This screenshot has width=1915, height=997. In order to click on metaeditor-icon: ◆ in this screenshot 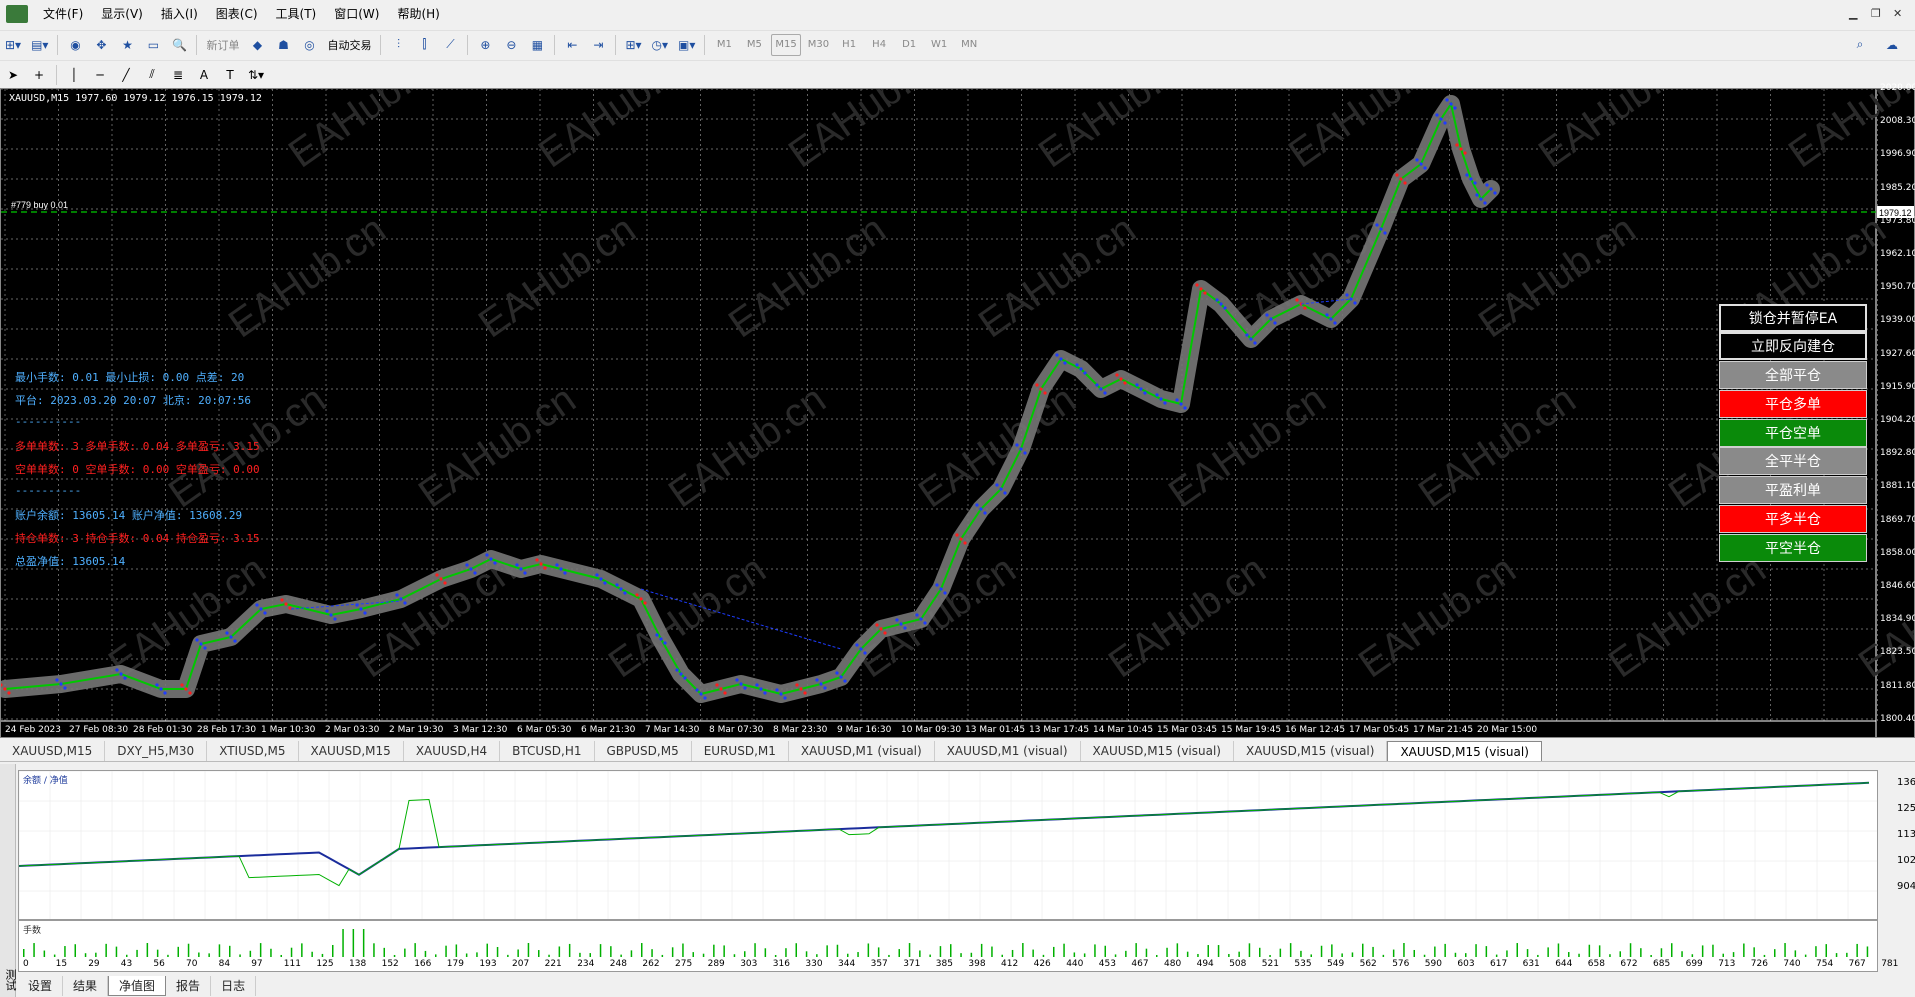, I will do `click(257, 45)`.